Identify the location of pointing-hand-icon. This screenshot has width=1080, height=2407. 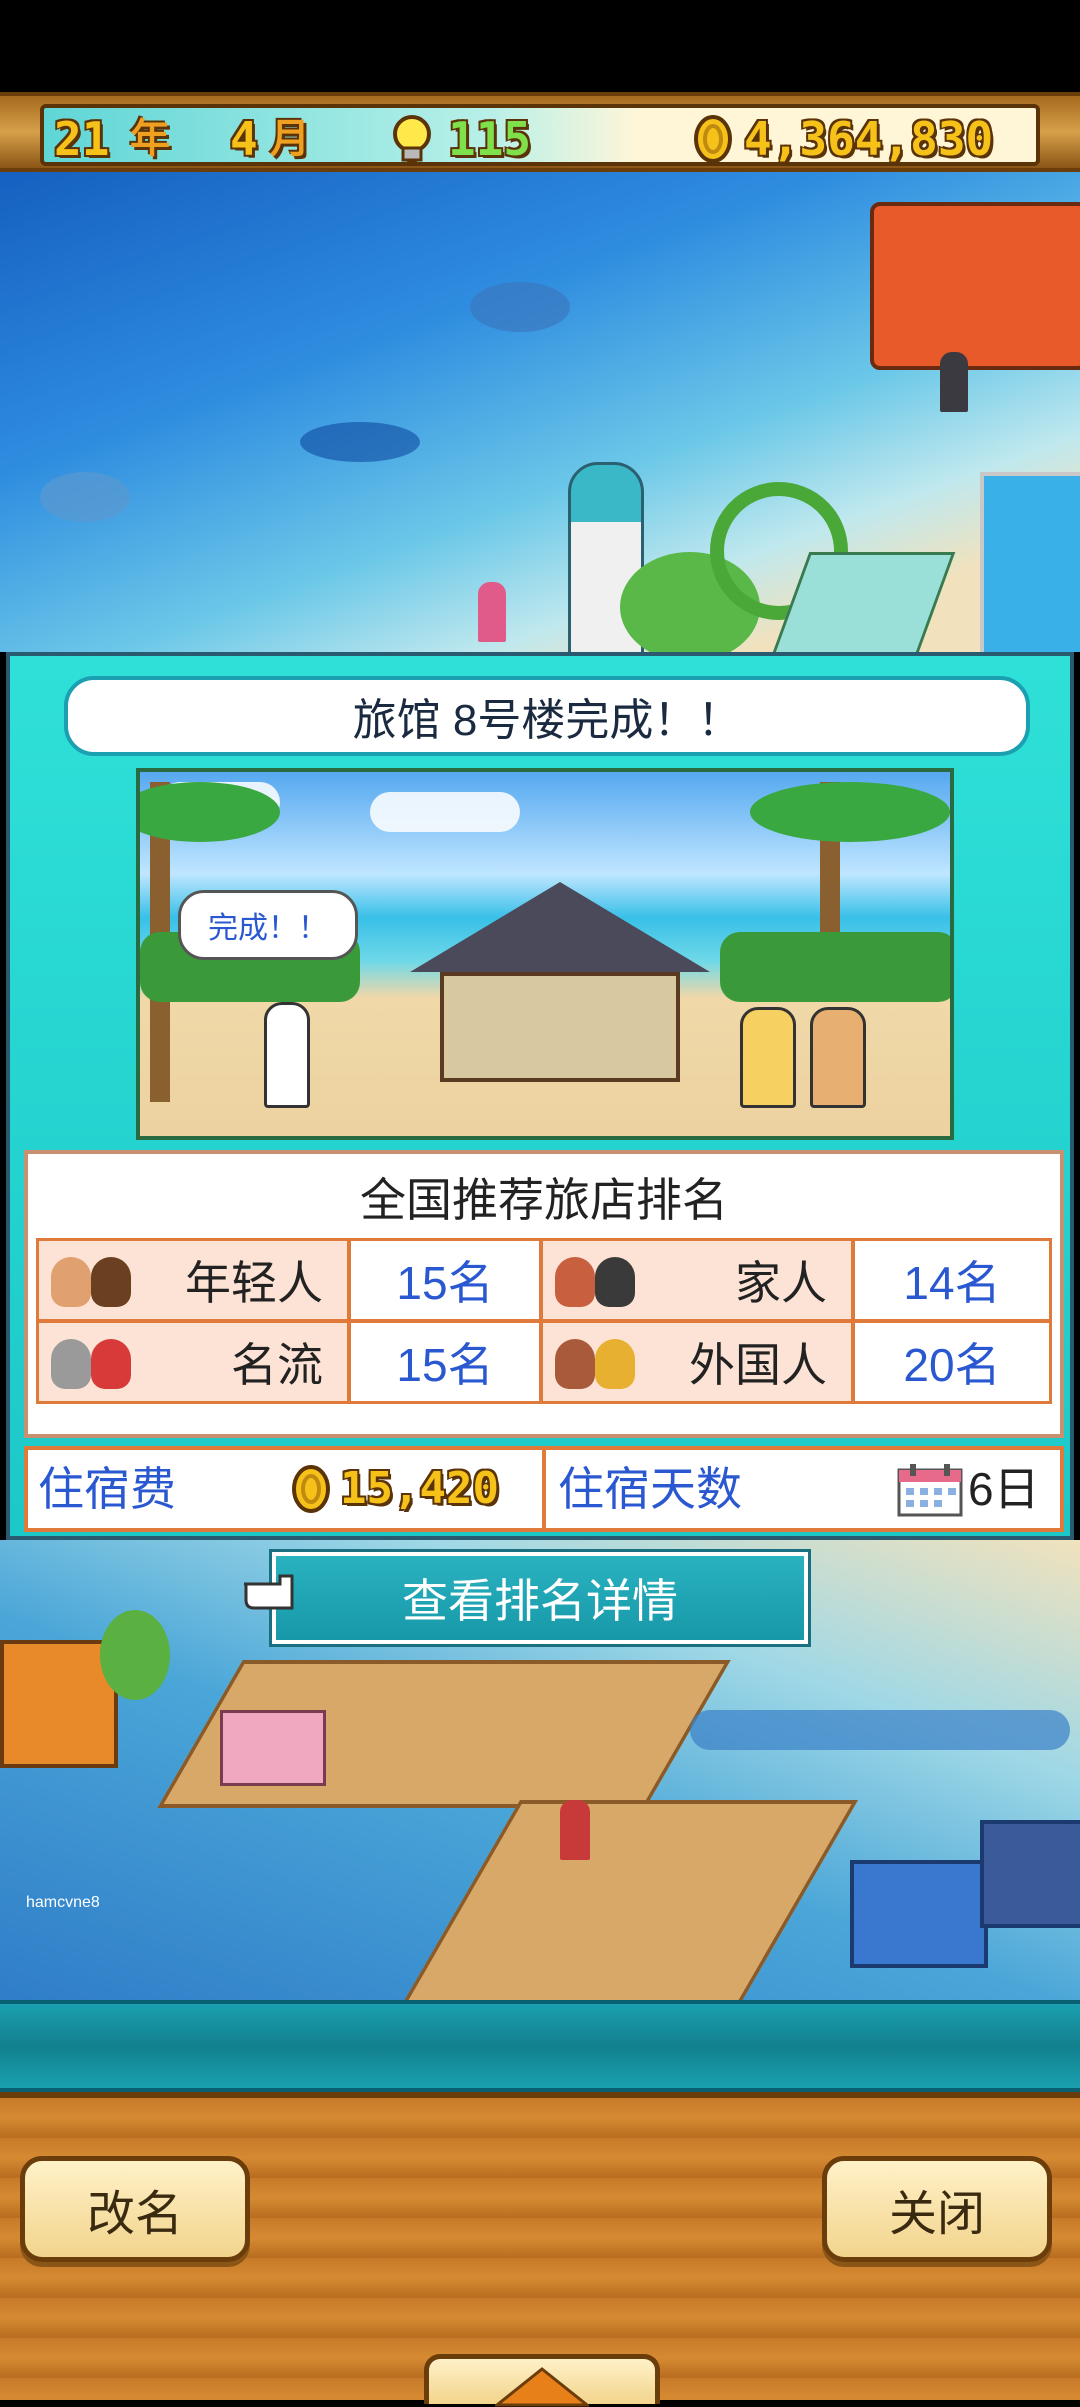
(269, 1592).